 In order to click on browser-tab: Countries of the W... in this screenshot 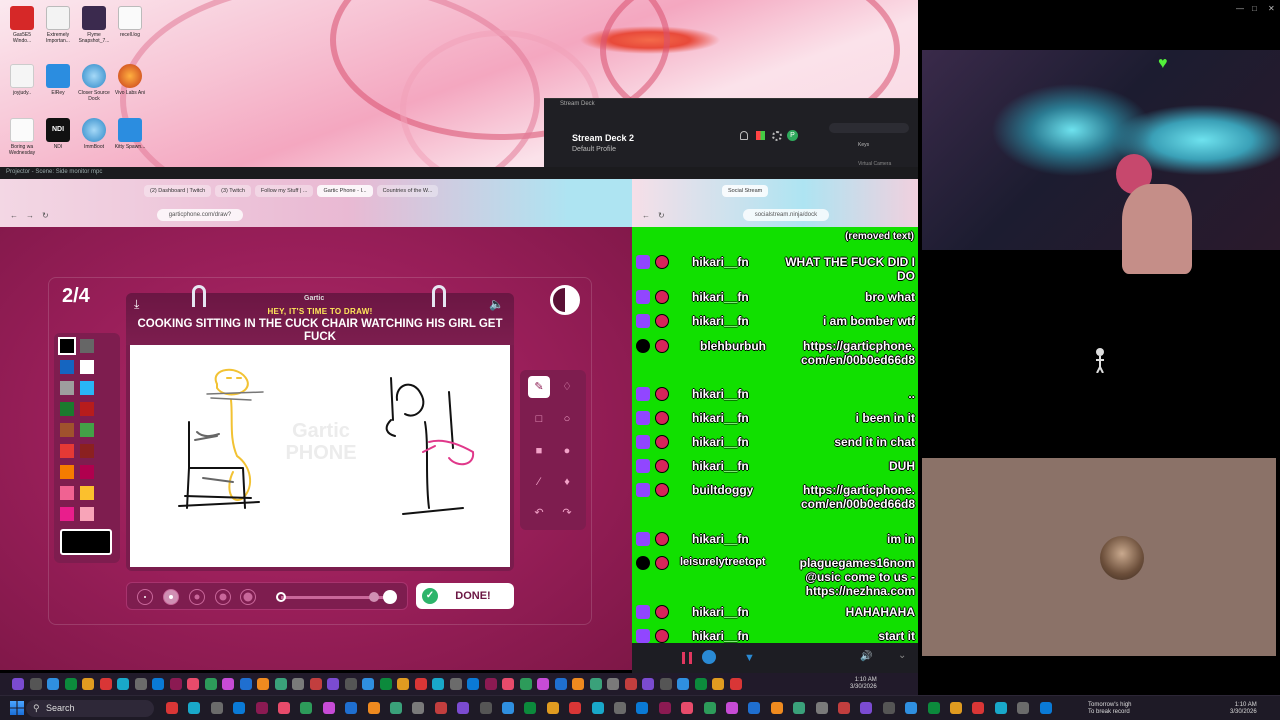, I will do `click(407, 191)`.